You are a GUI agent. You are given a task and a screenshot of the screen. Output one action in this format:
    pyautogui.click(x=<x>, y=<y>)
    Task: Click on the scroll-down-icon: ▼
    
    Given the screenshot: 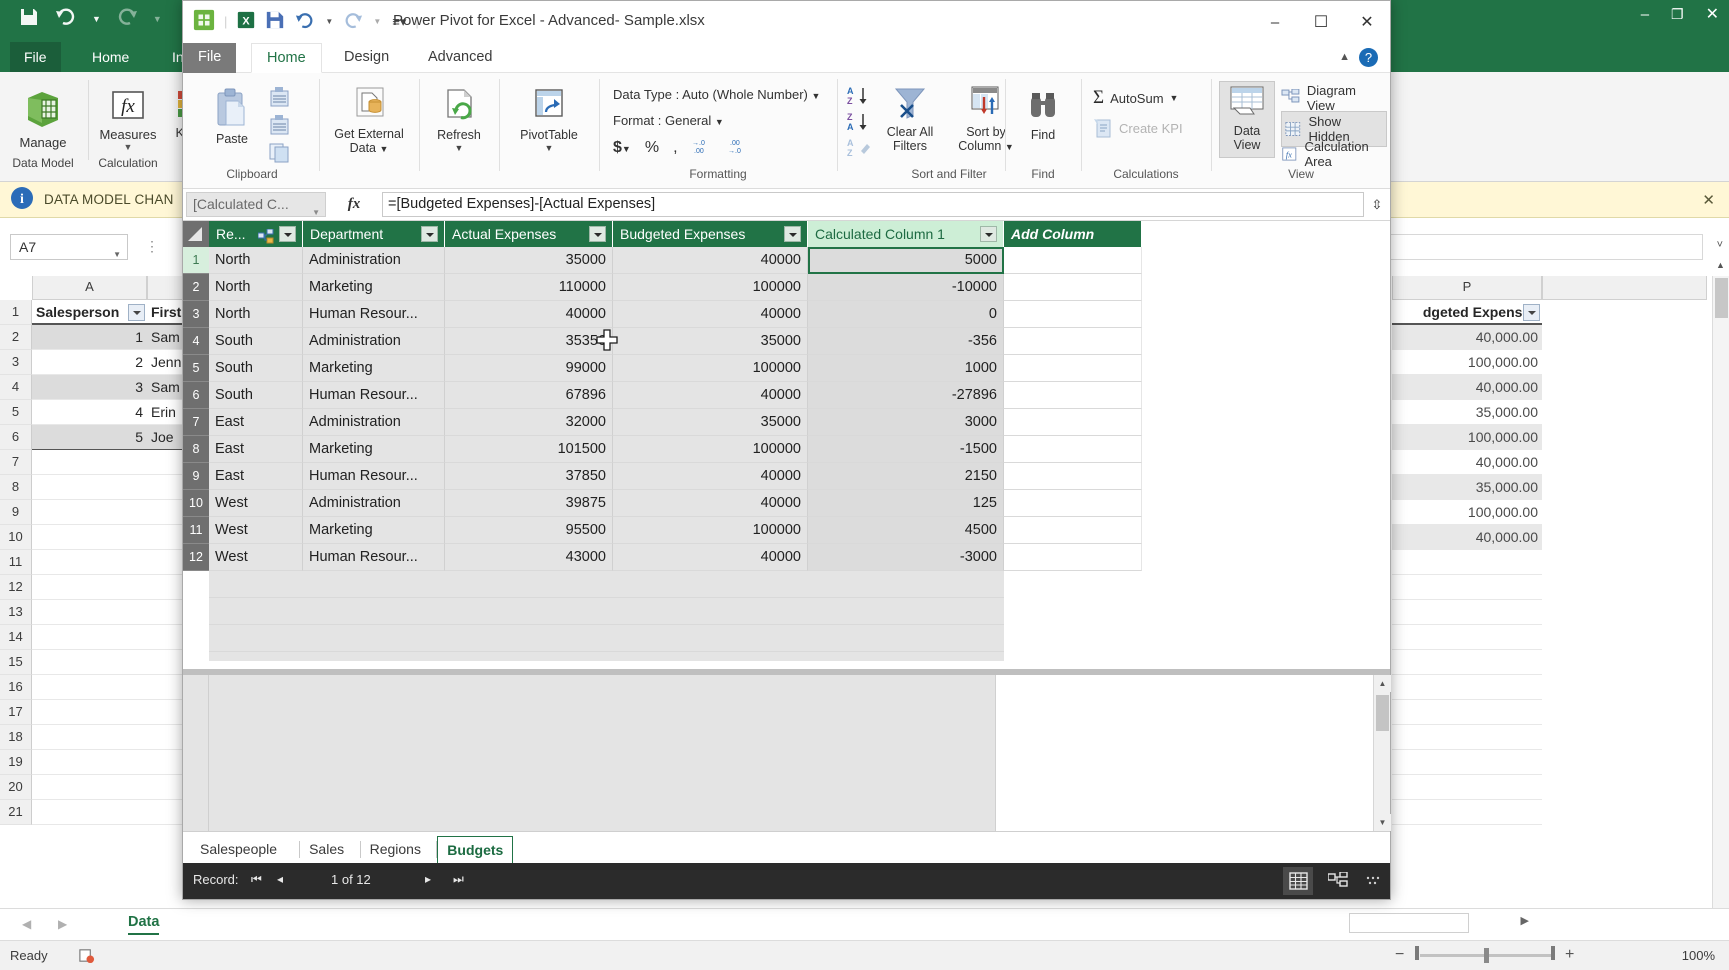 What is the action you would take?
    pyautogui.click(x=1382, y=822)
    